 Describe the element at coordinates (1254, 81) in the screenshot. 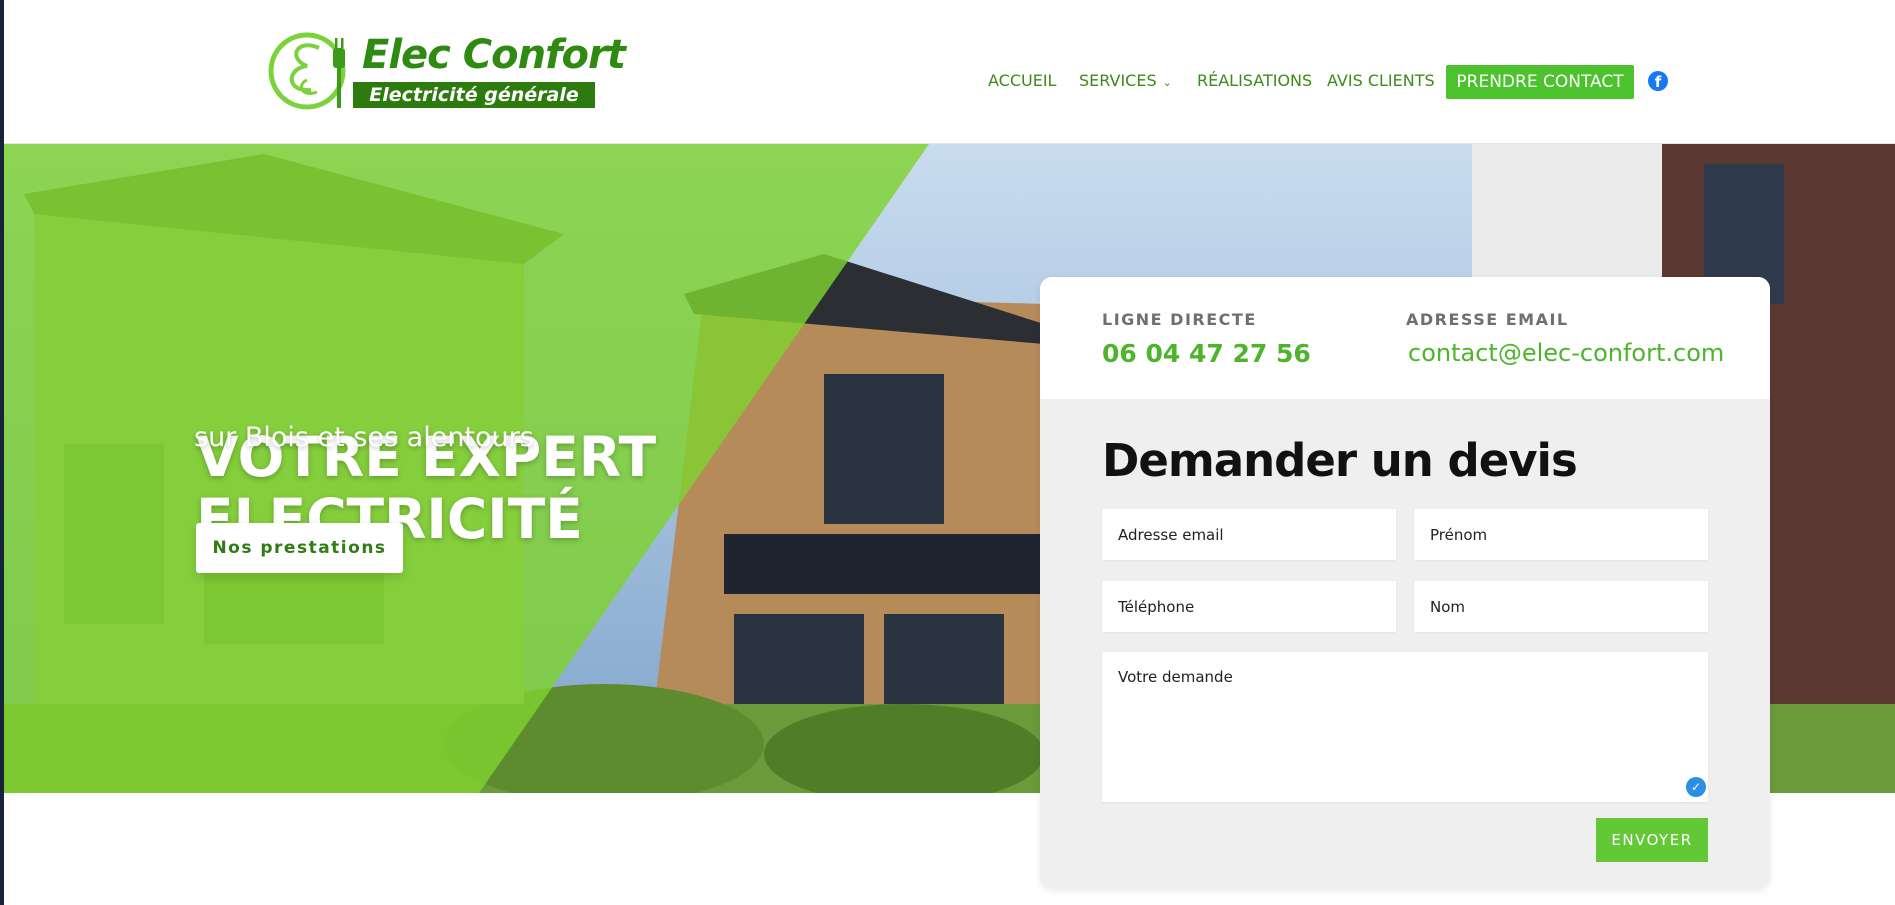

I see `nav-item-realisations: RÉALISATIONS` at that location.